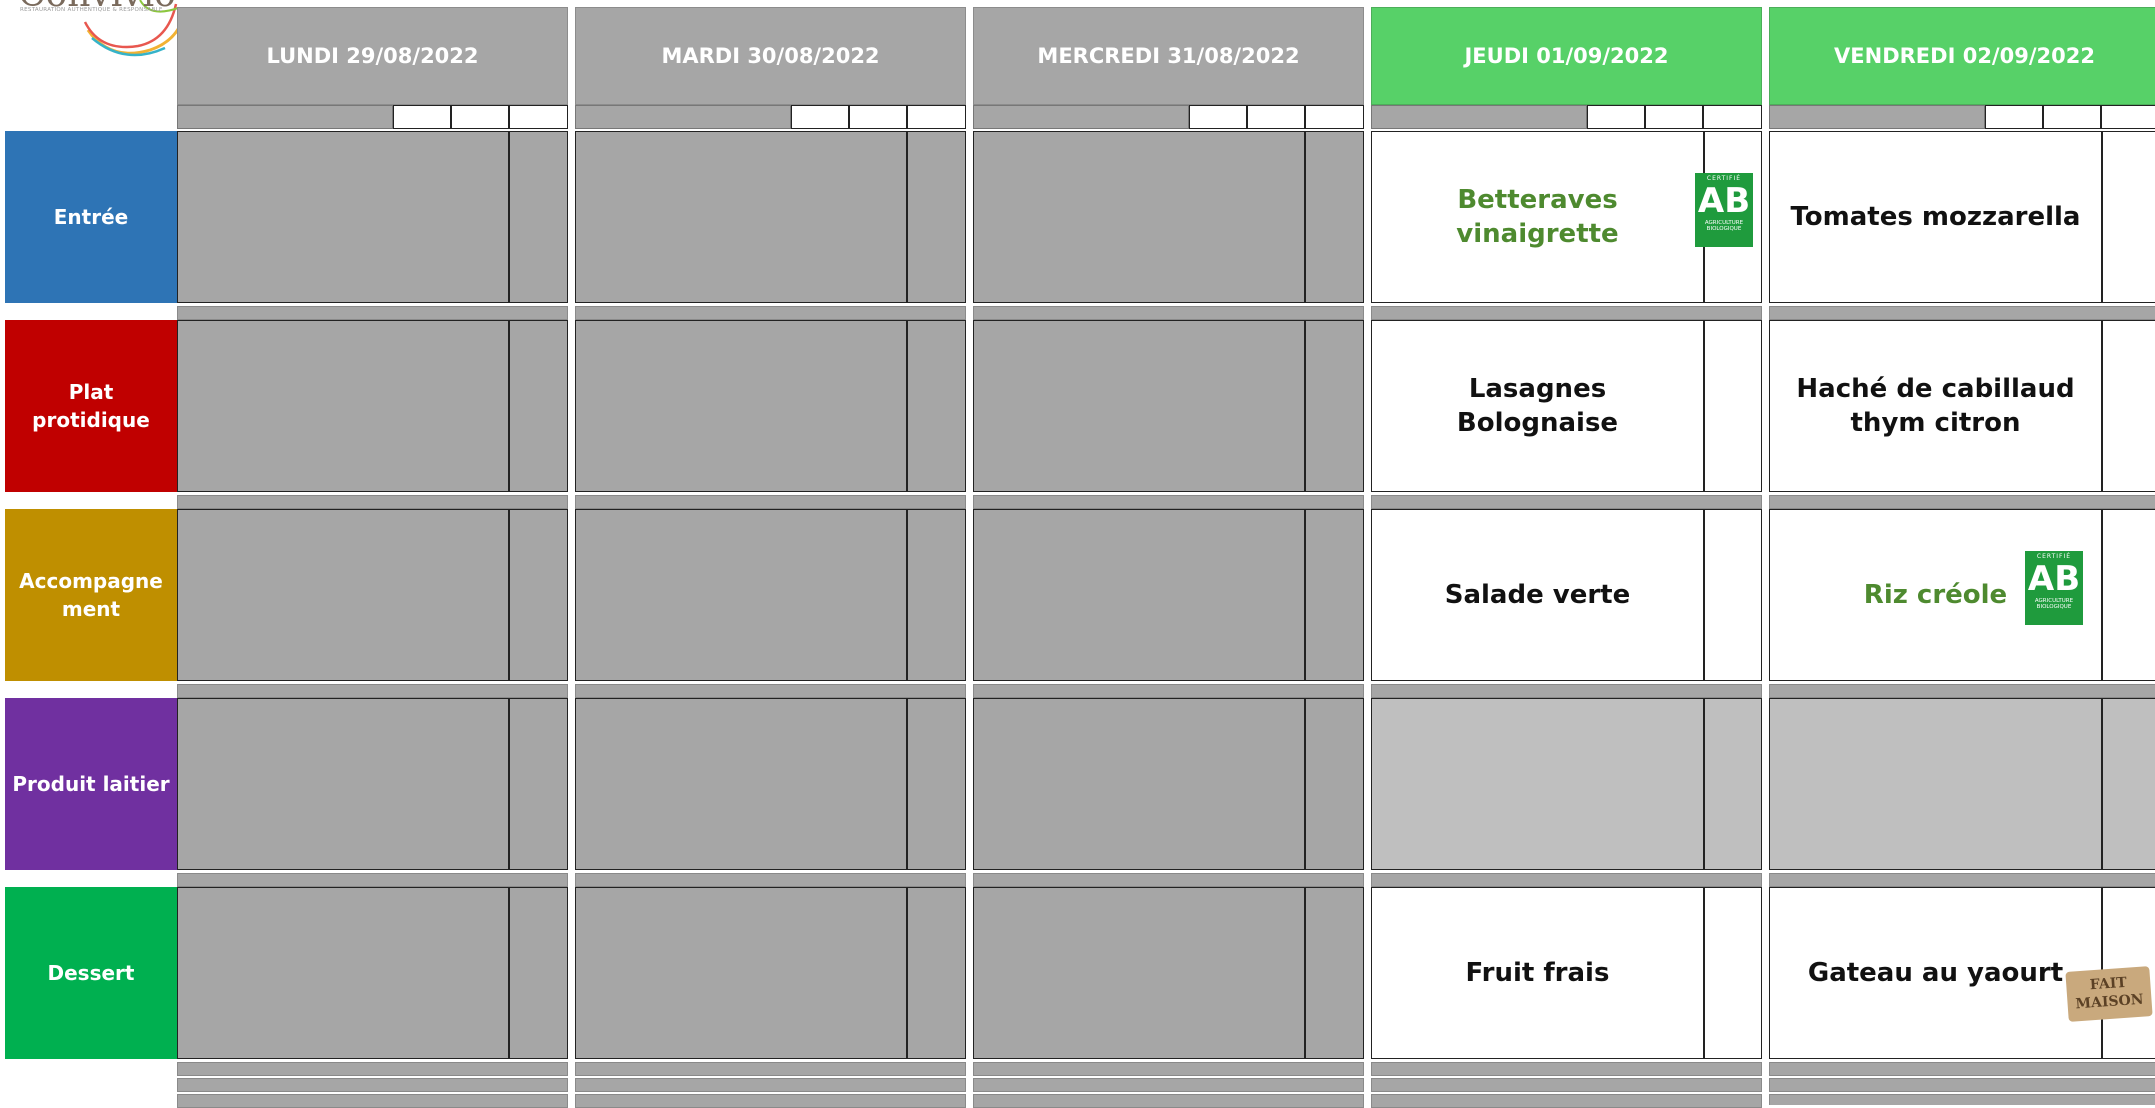 Image resolution: width=2155 pixels, height=1108 pixels. I want to click on menu-item-text: Riz créole, so click(1935, 595).